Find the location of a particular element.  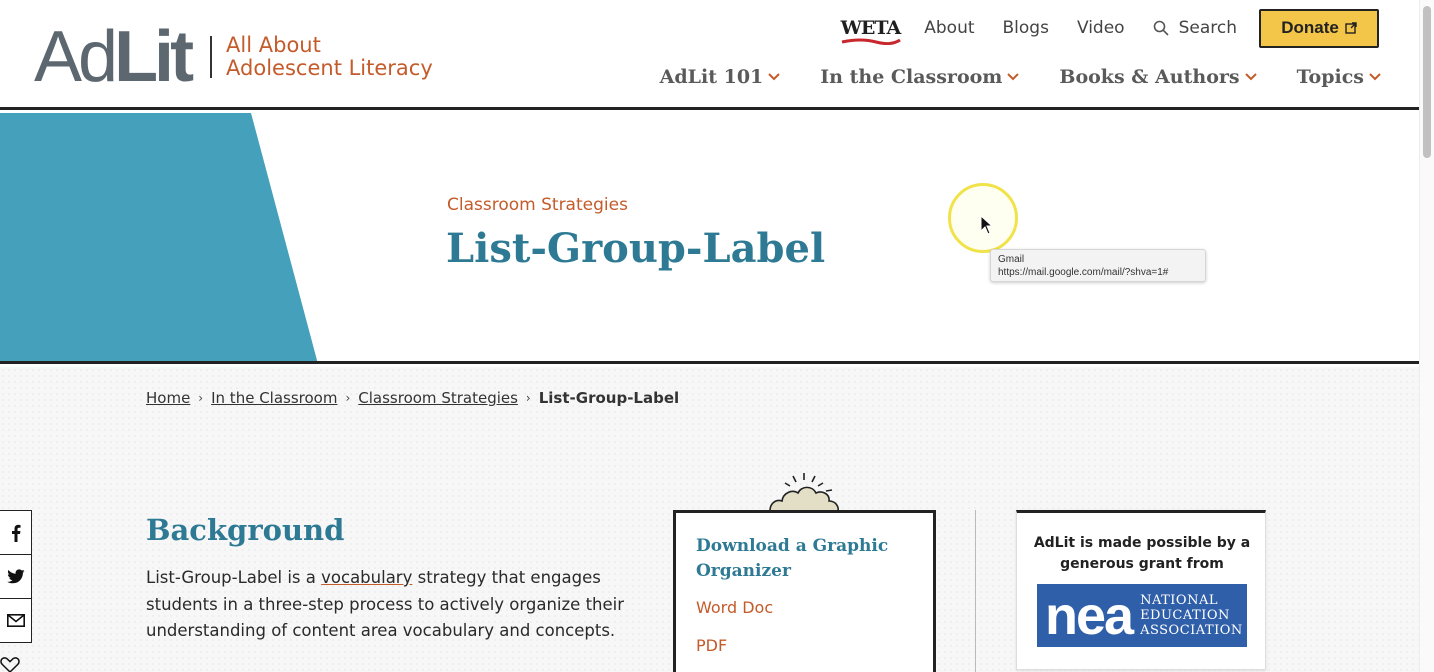

search-link: Search is located at coordinates (1195, 28).